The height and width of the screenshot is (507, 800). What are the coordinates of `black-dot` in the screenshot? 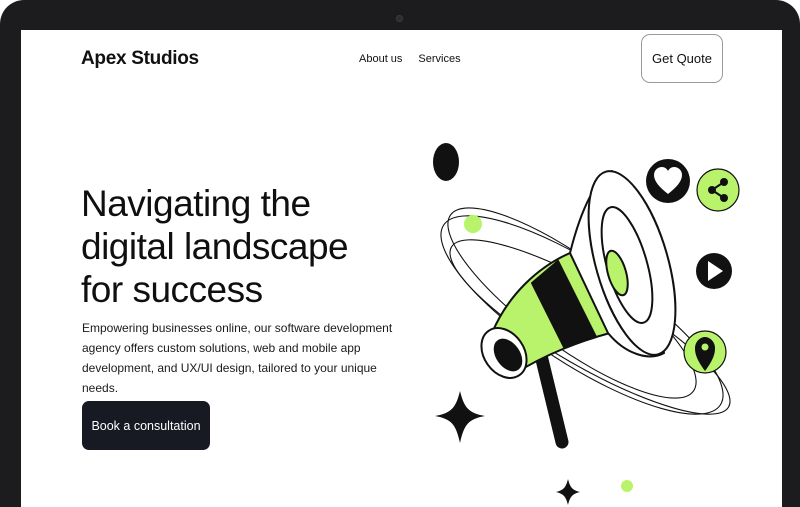 It's located at (446, 162).